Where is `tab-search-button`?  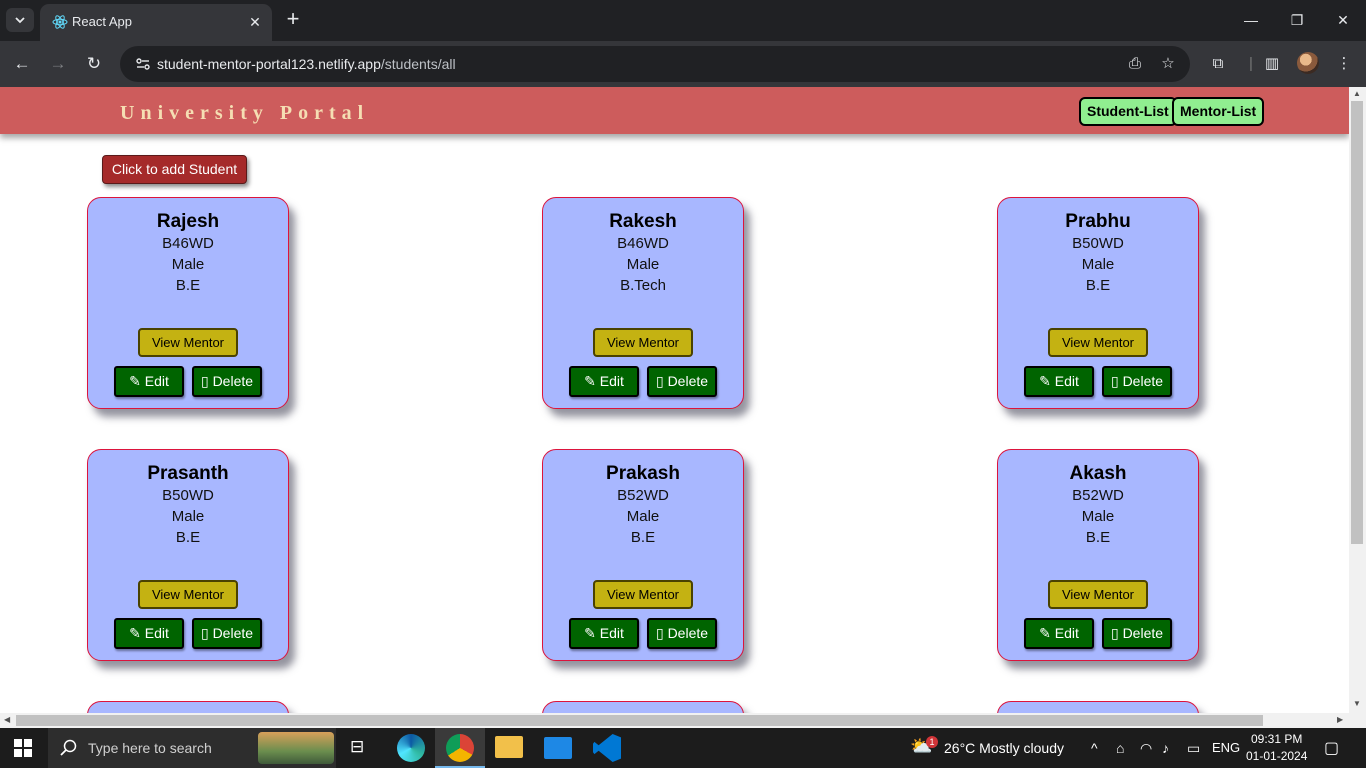 tab-search-button is located at coordinates (20, 20).